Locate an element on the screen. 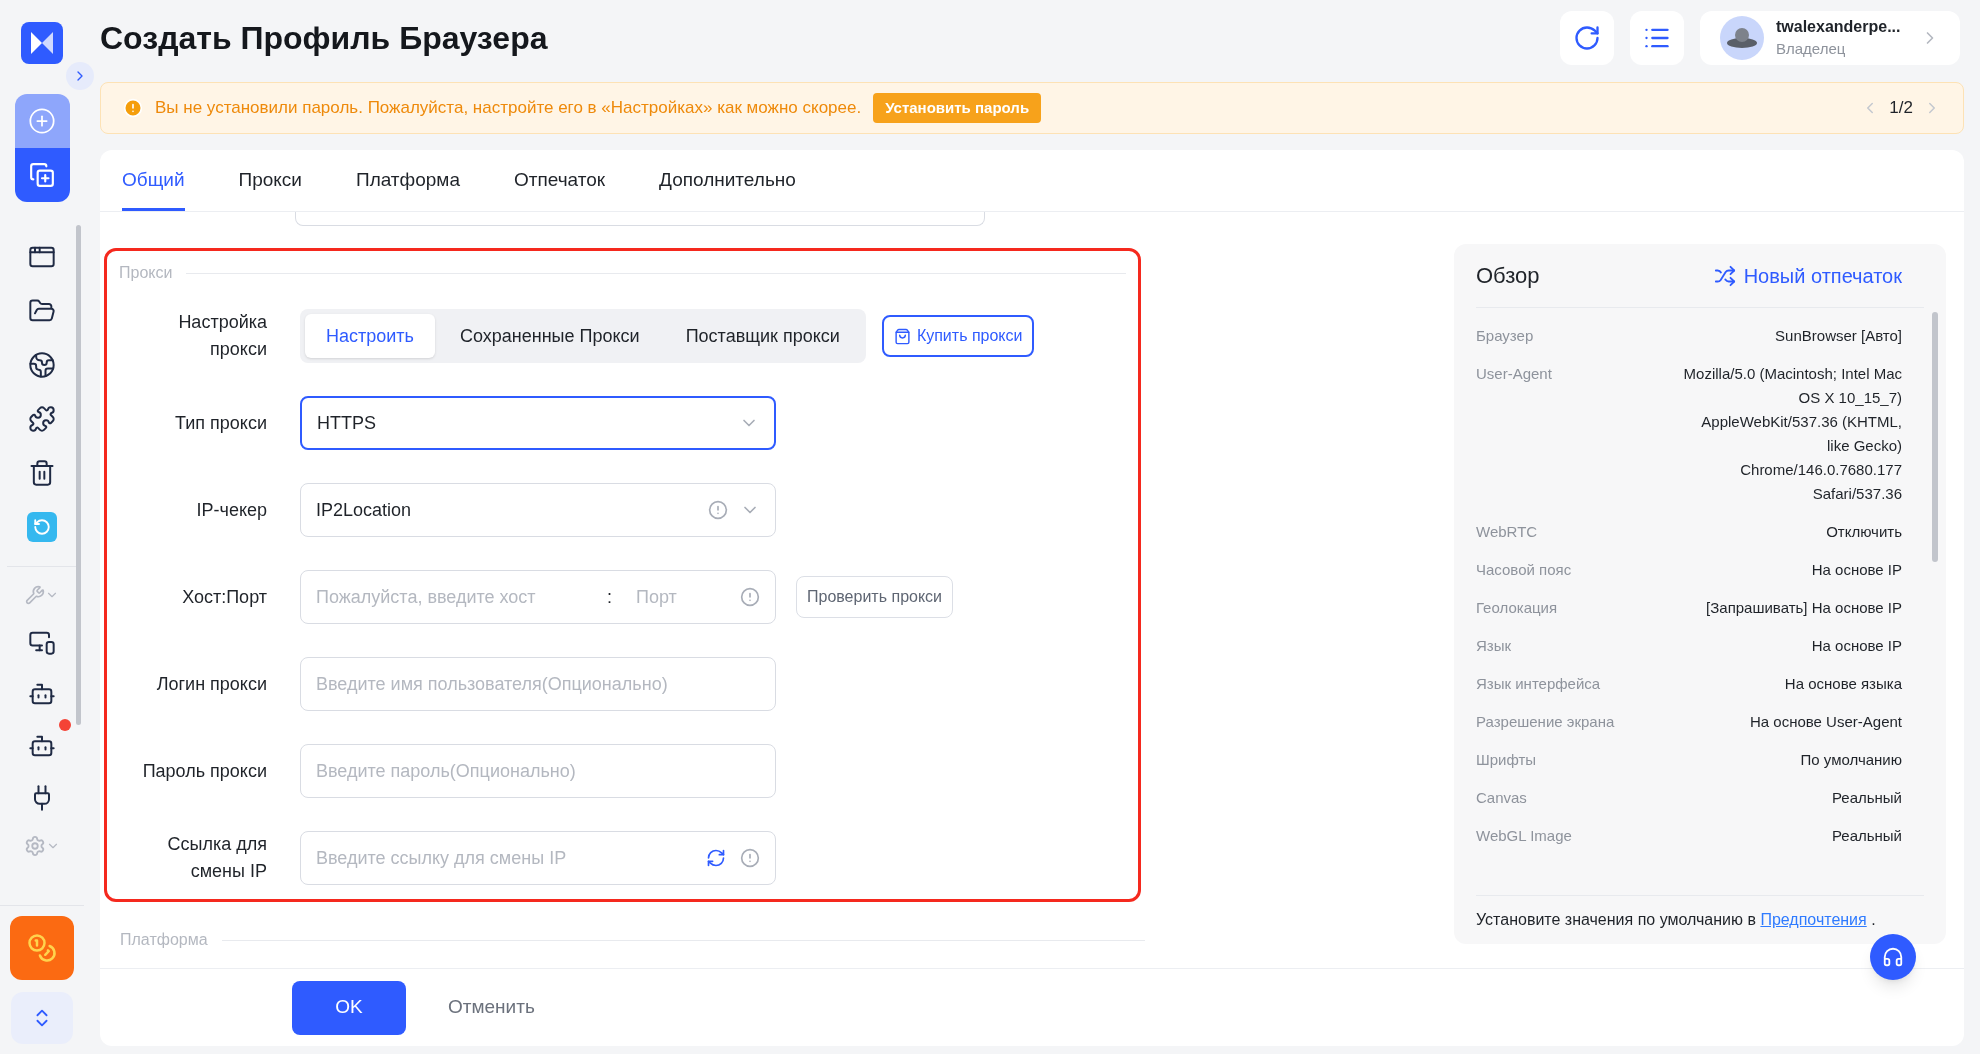  tab: Общий is located at coordinates (153, 188).